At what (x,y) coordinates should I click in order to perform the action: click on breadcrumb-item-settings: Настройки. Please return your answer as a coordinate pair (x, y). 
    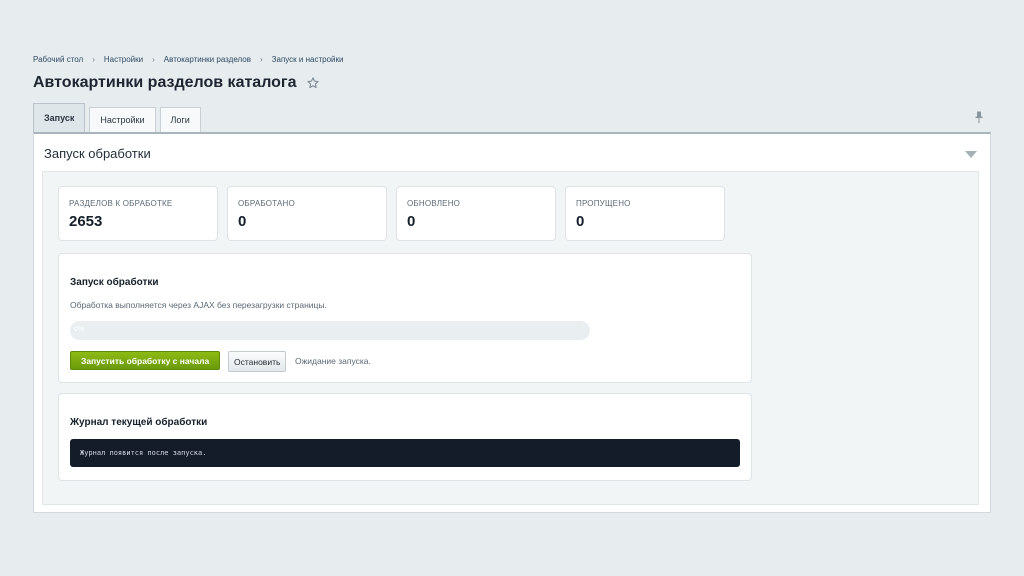
    Looking at the image, I should click on (123, 59).